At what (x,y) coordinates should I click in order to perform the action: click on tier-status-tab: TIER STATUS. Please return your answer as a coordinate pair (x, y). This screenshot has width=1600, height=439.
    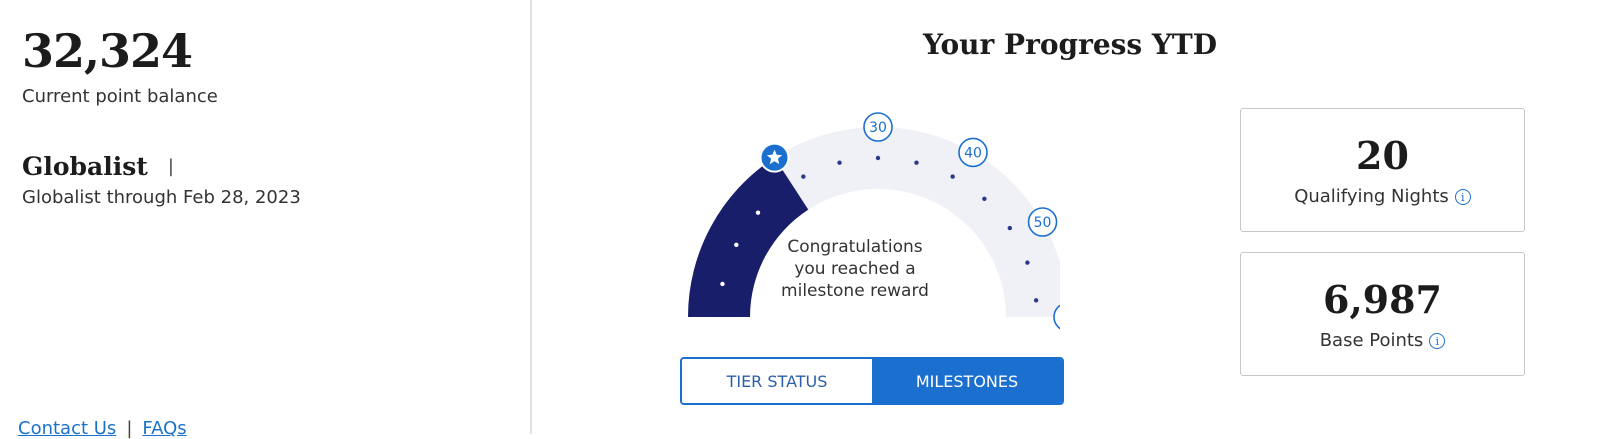
    Looking at the image, I should click on (777, 381).